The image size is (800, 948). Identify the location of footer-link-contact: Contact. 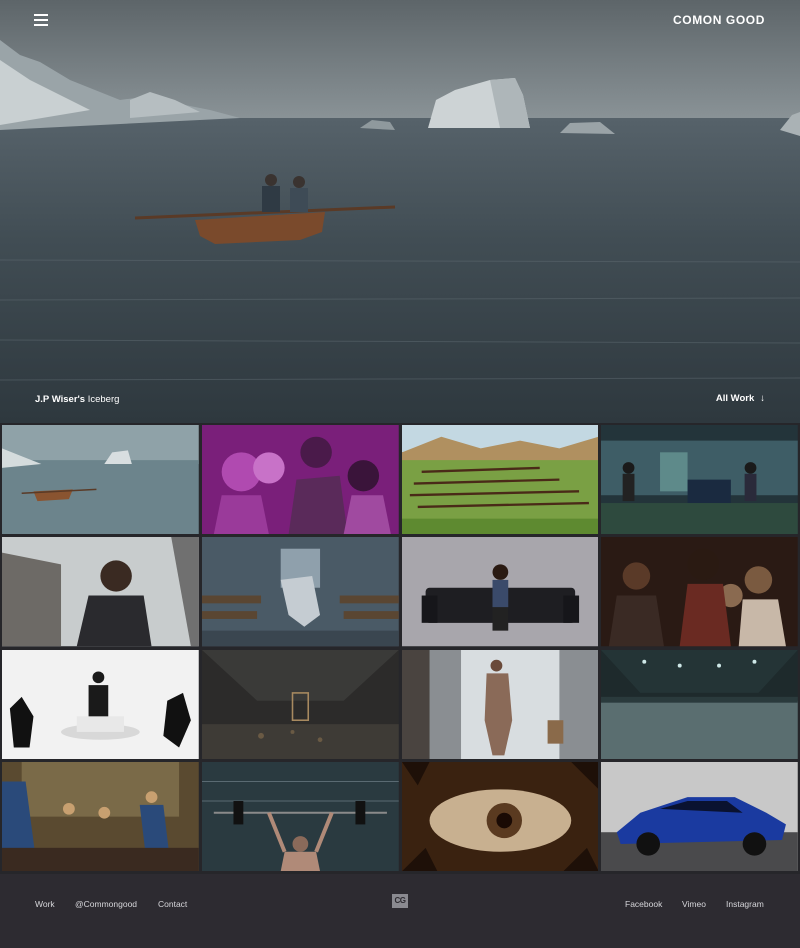
(172, 904).